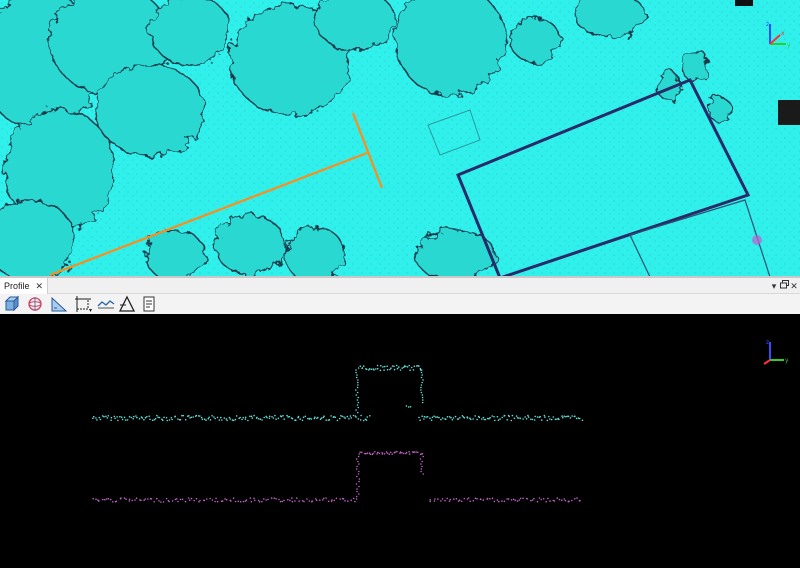 The image size is (800, 568). Describe the element at coordinates (35, 304) in the screenshot. I see `orbit-icon` at that location.